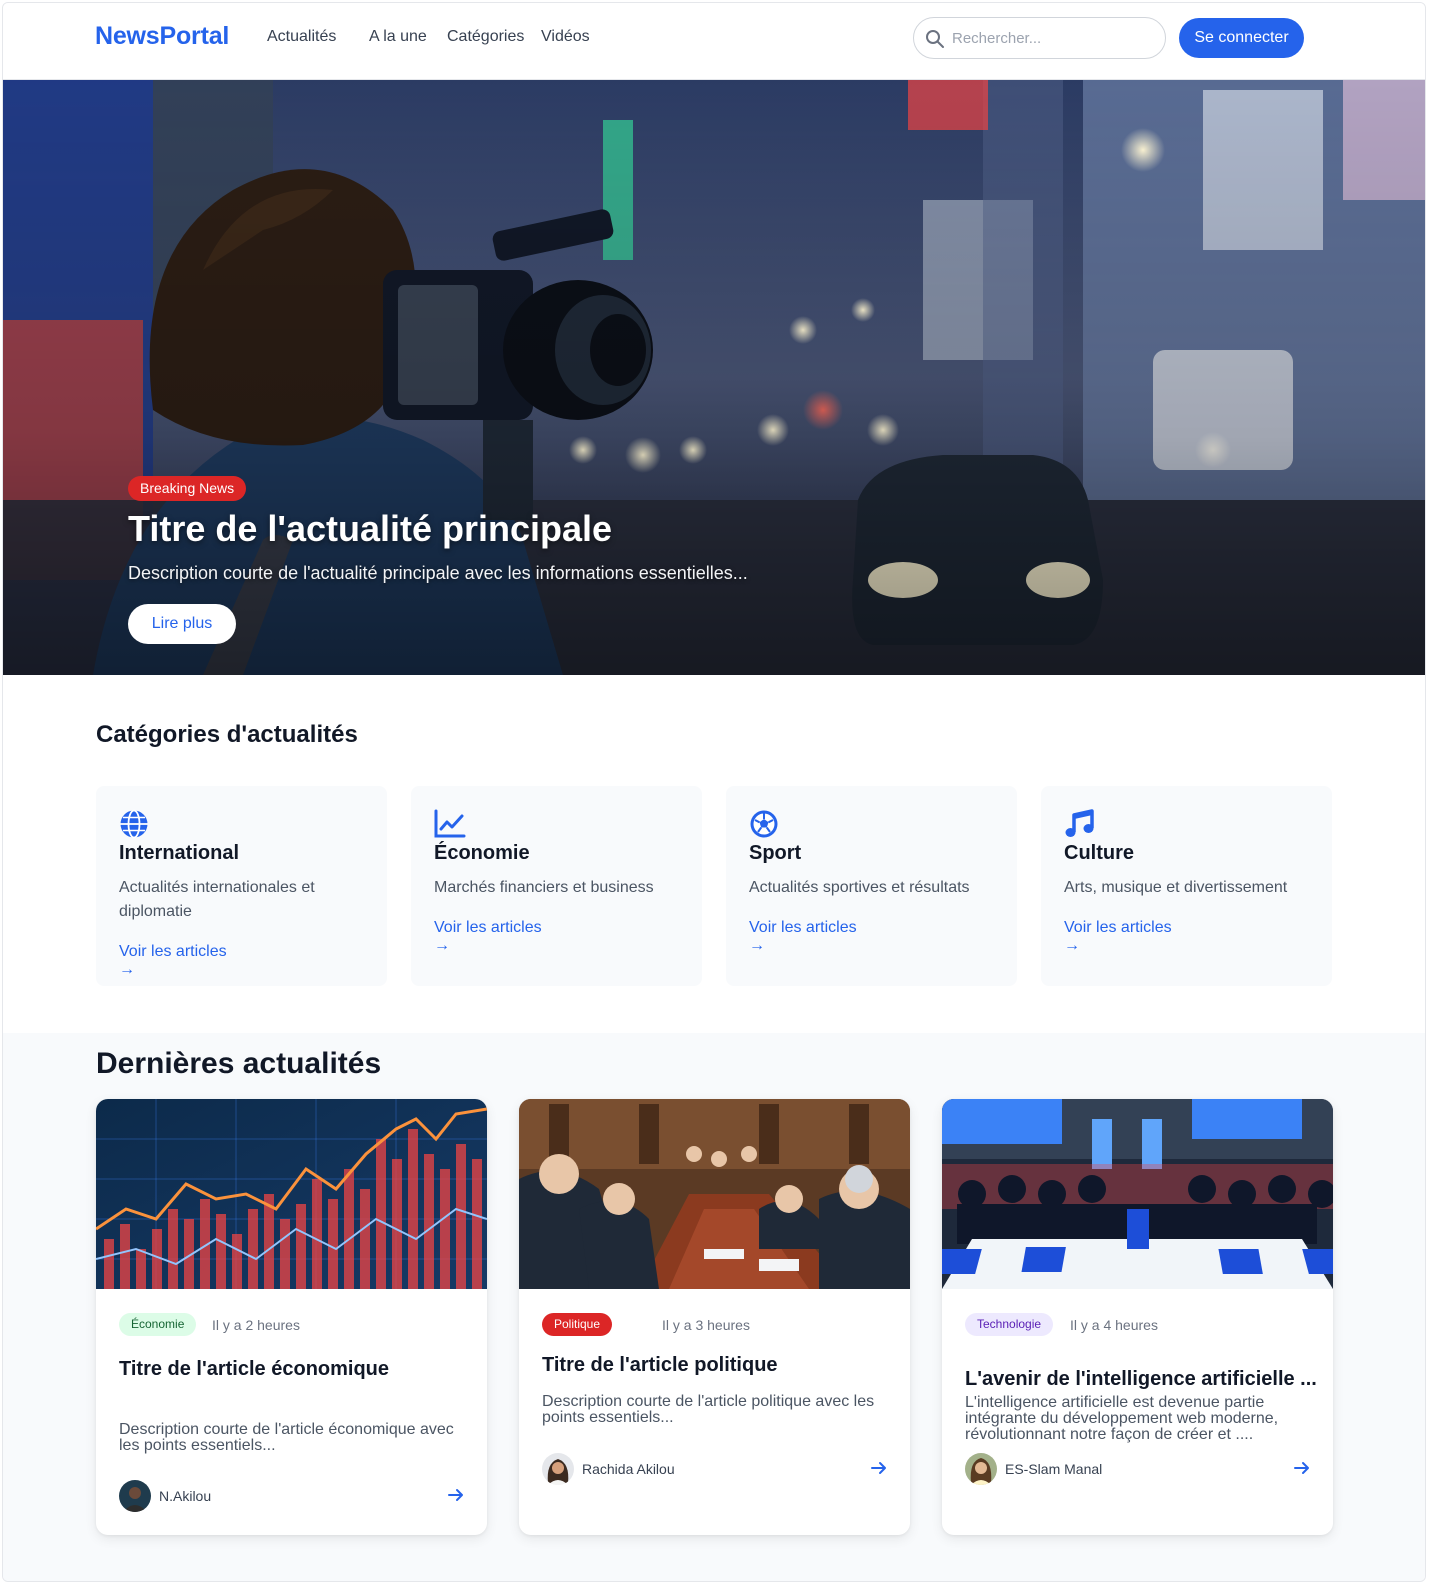 This screenshot has width=1440, height=1582. I want to click on article-time: Il y a 3 heures, so click(706, 1325).